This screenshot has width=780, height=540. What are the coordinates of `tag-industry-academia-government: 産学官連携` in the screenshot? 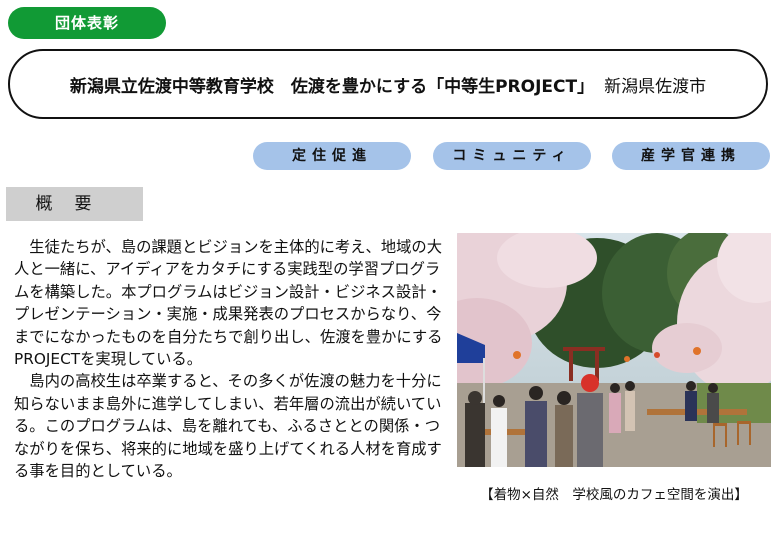 It's located at (691, 156).